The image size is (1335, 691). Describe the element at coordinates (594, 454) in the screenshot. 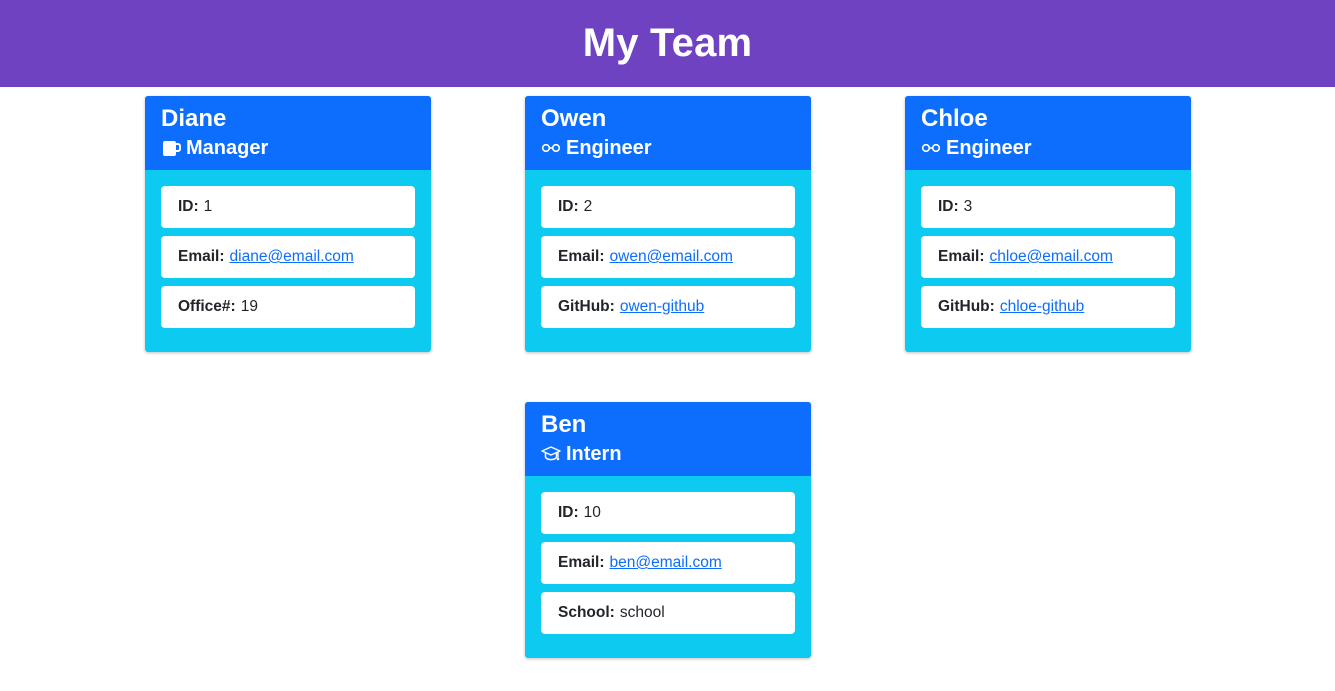

I see `role-label: Intern` at that location.